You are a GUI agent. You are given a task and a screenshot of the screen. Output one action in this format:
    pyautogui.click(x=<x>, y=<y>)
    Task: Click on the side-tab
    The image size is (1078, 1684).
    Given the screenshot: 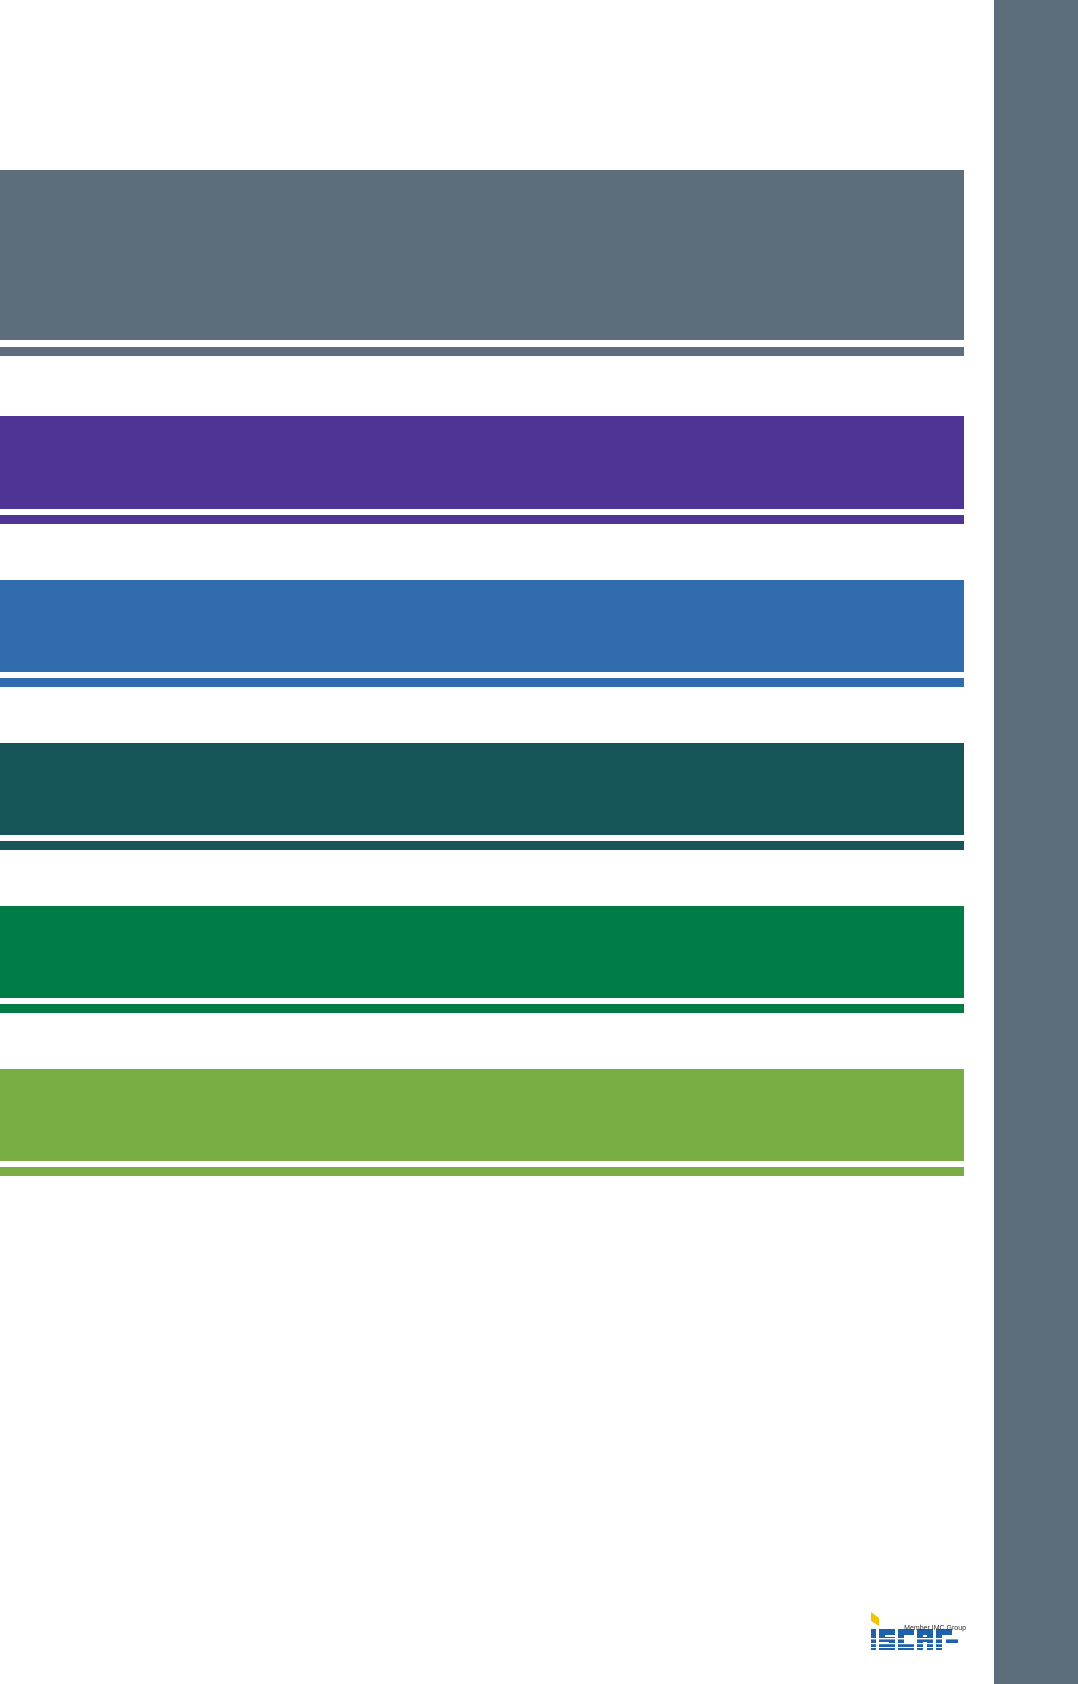 What is the action you would take?
    pyautogui.click(x=1036, y=842)
    